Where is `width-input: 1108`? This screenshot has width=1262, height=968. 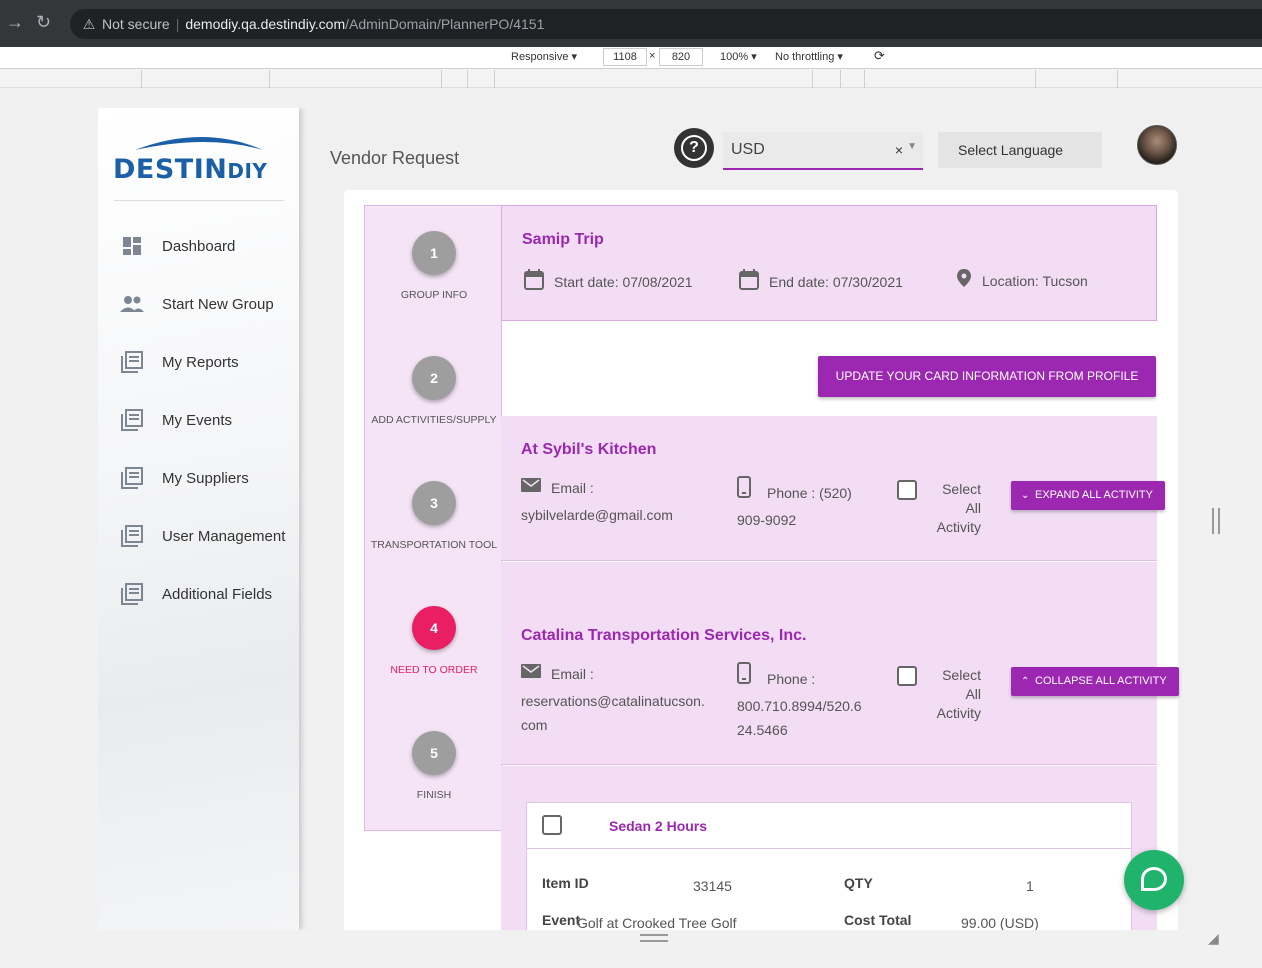 width-input: 1108 is located at coordinates (625, 57).